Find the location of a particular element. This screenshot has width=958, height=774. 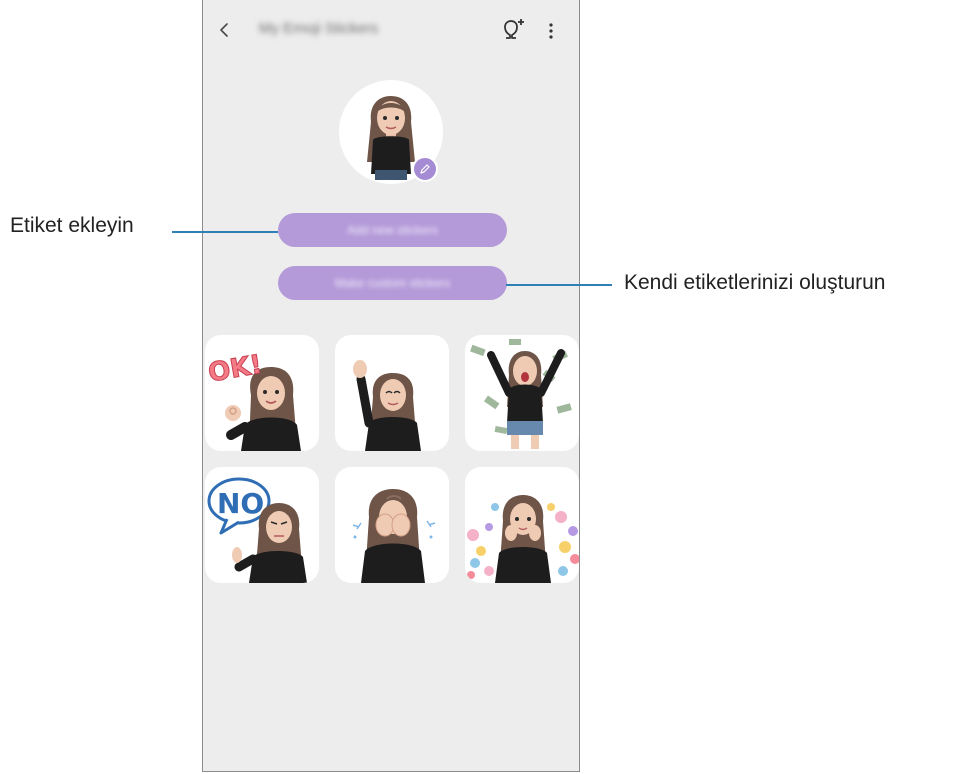

make-custom-stickers-button: Make custom stickers is located at coordinates (392, 283).